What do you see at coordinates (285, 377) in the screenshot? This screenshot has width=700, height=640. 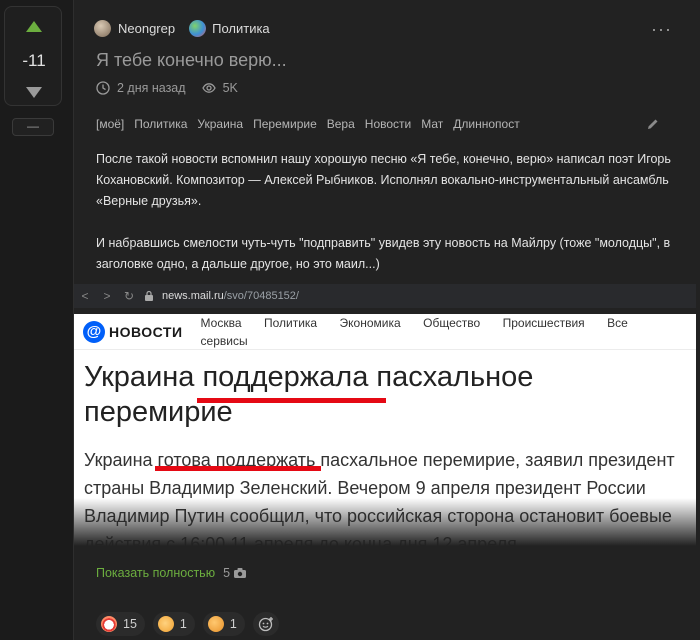 I see `highlighted-word: поддержала` at bounding box center [285, 377].